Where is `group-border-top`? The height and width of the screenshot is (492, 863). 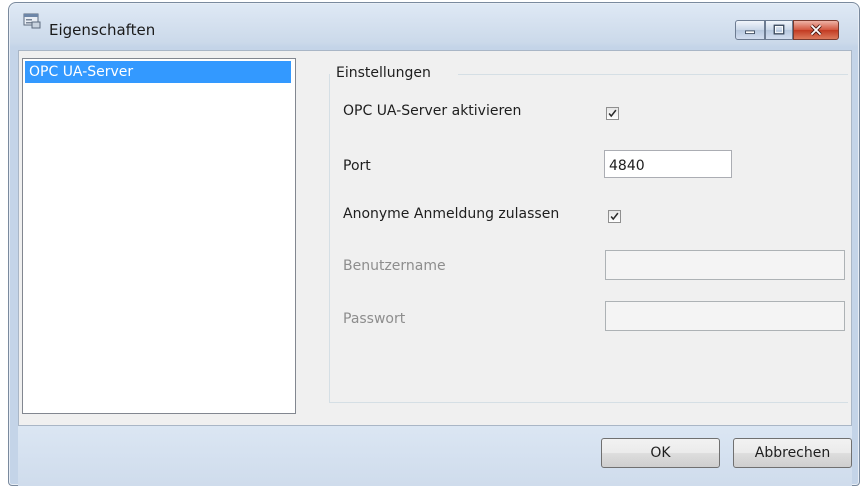 group-border-top is located at coordinates (653, 74).